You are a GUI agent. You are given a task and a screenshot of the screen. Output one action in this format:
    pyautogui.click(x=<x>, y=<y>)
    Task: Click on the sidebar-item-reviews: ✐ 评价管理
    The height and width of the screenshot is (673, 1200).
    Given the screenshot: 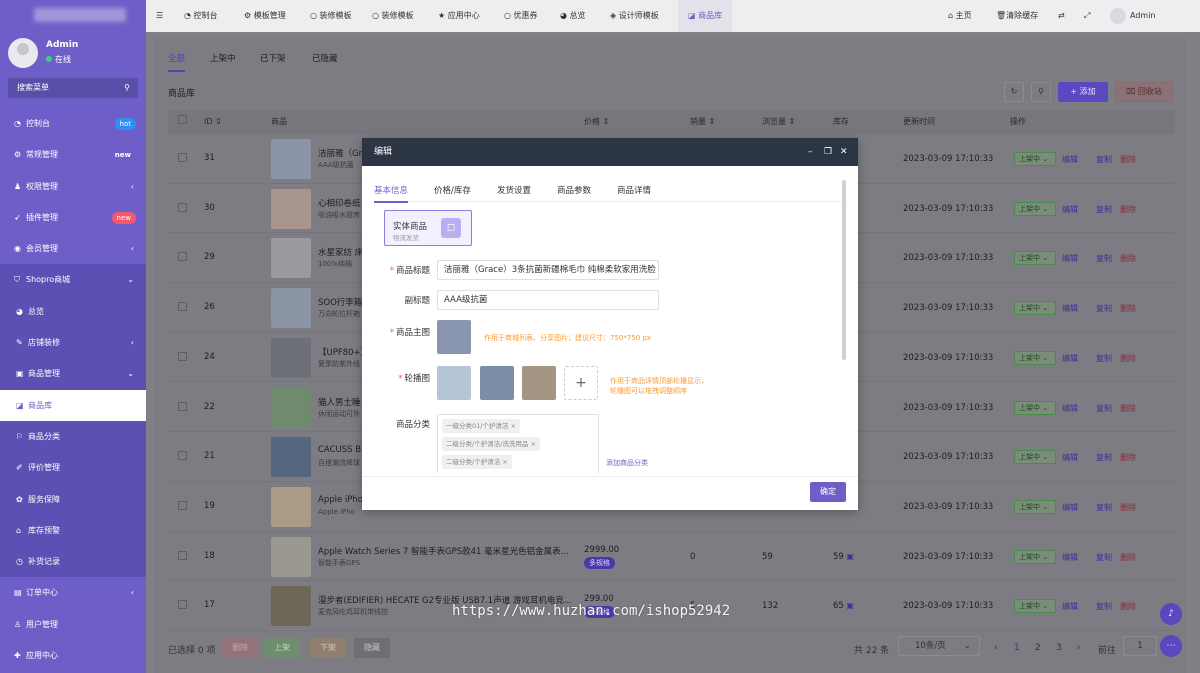 What is the action you would take?
    pyautogui.click(x=73, y=468)
    